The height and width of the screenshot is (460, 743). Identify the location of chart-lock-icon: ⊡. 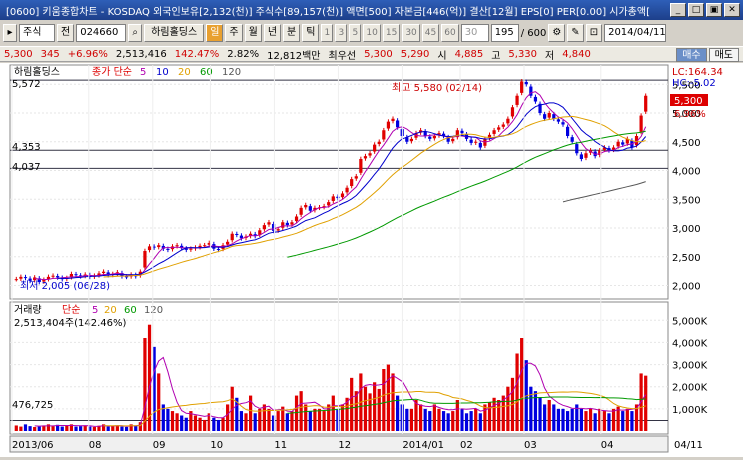
(594, 33).